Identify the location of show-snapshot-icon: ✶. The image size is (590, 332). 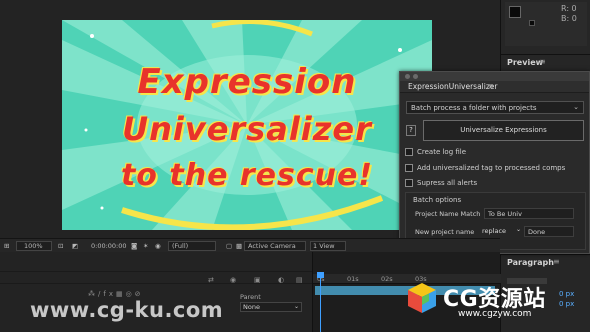
(145, 246).